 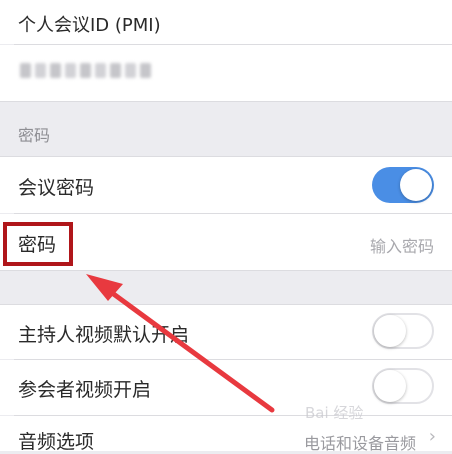 What do you see at coordinates (334, 413) in the screenshot?
I see `watermark-text: Bai 经验` at bounding box center [334, 413].